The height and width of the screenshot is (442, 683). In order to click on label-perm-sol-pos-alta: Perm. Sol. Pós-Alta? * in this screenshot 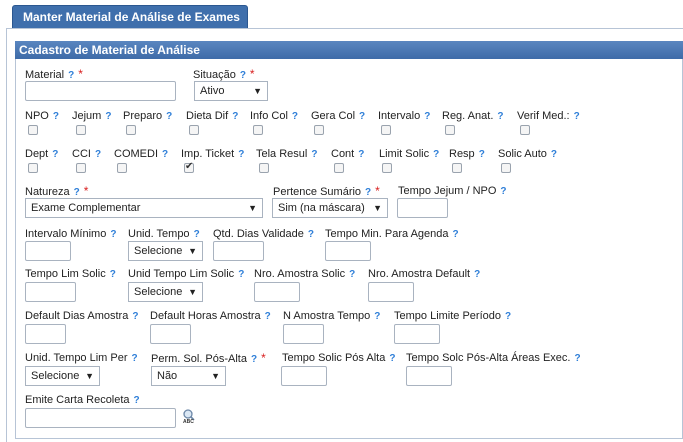, I will do `click(208, 358)`.